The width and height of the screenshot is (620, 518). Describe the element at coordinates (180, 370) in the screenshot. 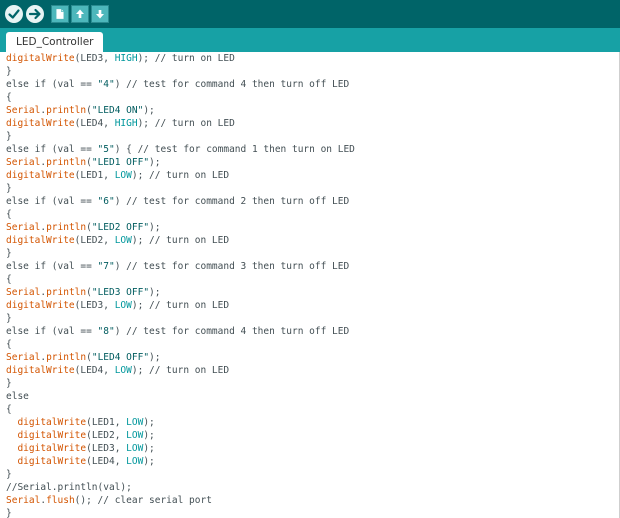

I see `code-line: digitalWrite(LED4, LOW); // turn on LED` at that location.